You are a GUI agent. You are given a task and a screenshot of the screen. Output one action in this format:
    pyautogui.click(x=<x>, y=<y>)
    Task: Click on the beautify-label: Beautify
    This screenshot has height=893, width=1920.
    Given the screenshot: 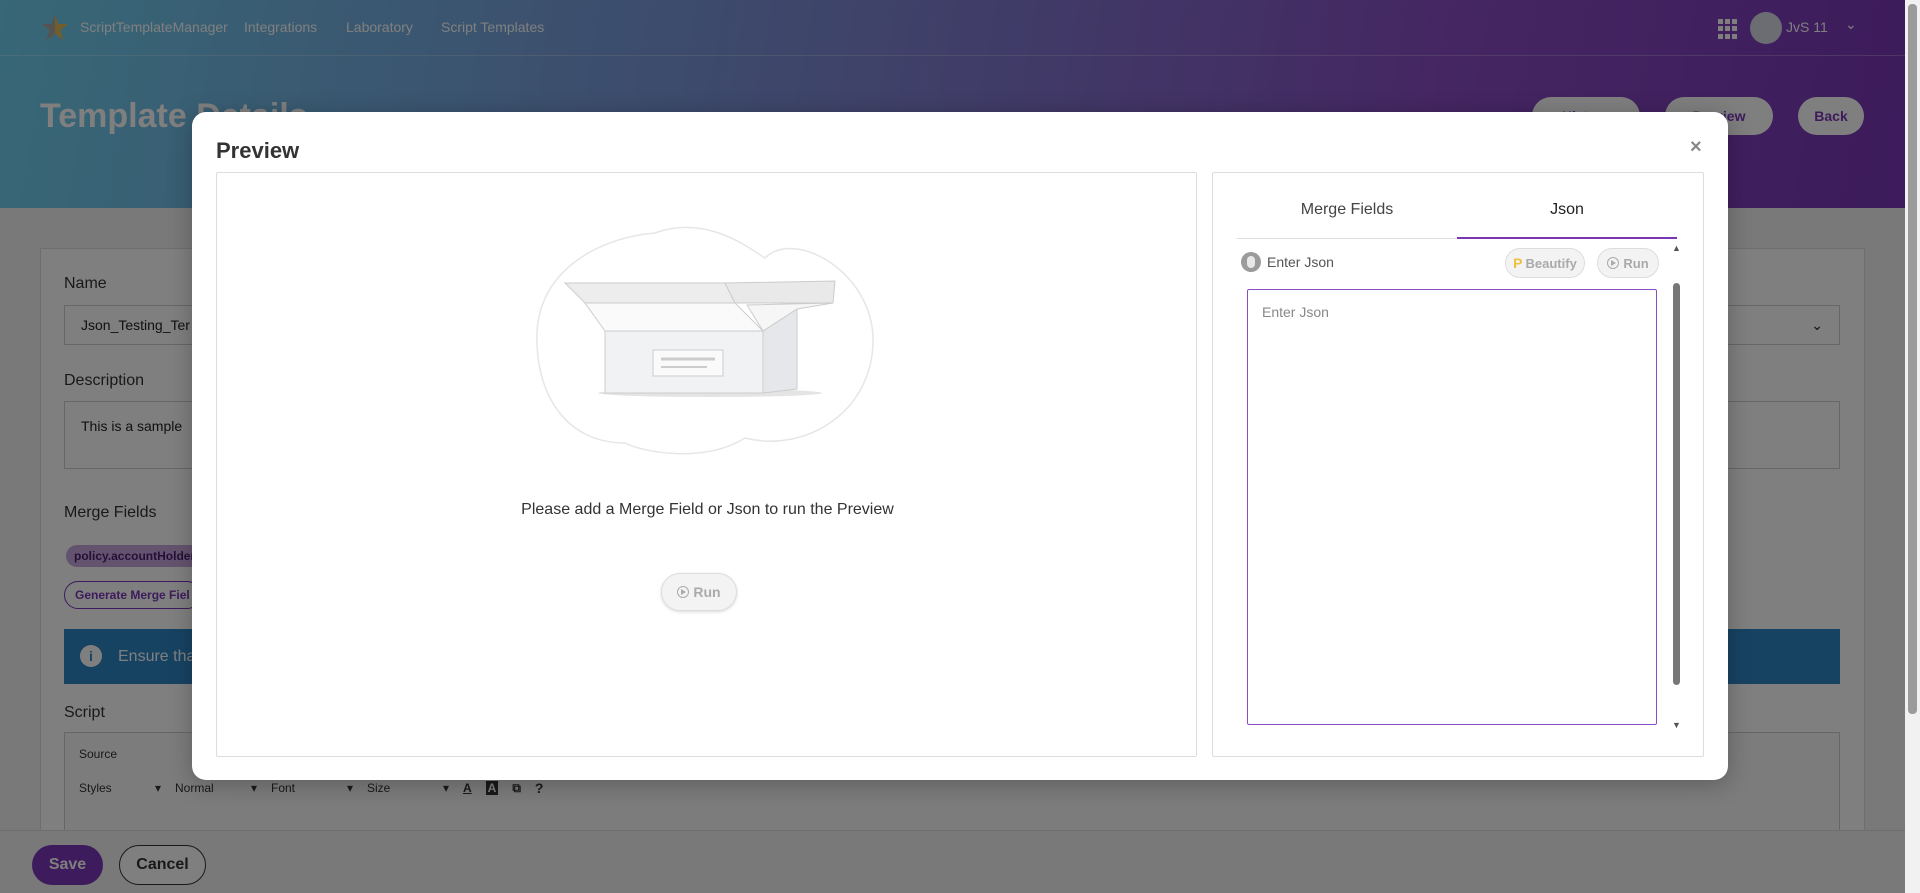 What is the action you would take?
    pyautogui.click(x=1551, y=263)
    